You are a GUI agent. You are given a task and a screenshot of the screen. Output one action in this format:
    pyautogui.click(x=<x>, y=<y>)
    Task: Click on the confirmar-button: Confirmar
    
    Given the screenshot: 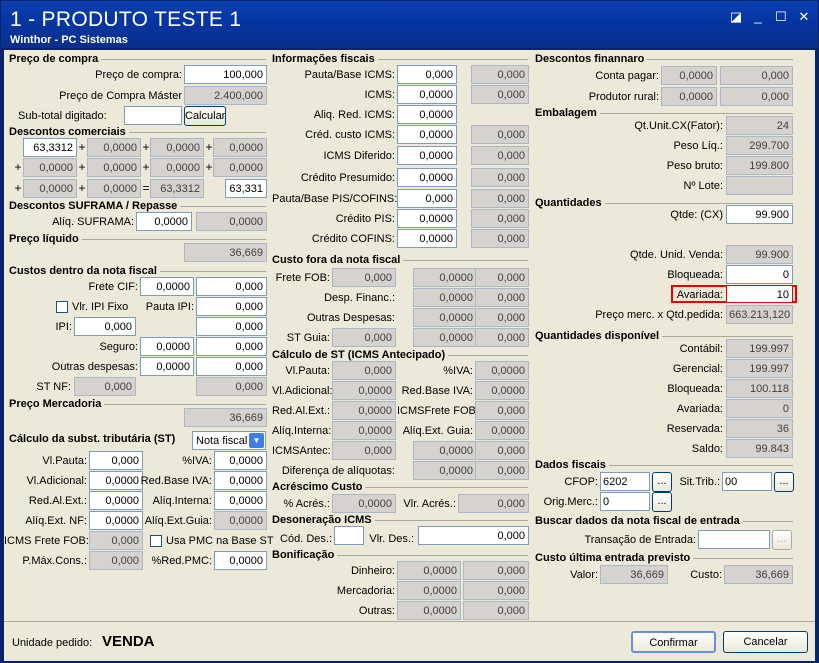 What is the action you would take?
    pyautogui.click(x=673, y=642)
    